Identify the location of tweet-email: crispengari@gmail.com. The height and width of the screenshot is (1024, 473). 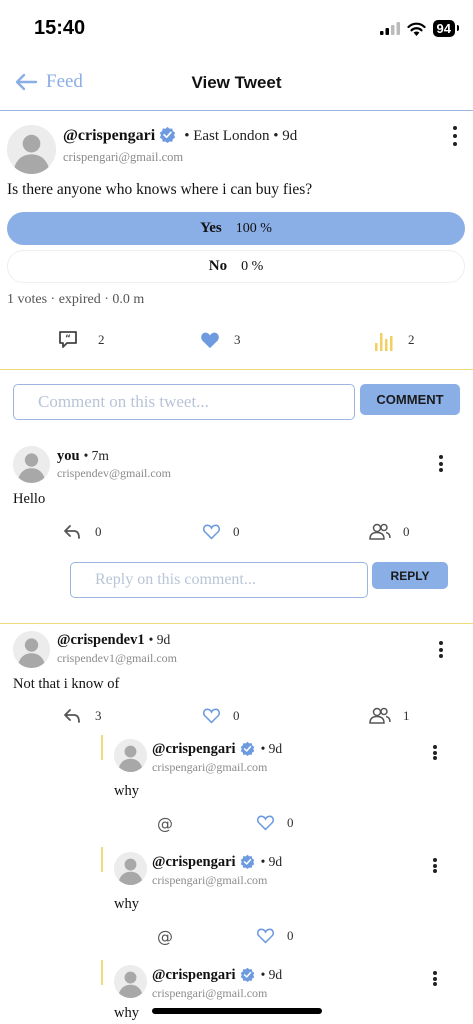
(123, 157).